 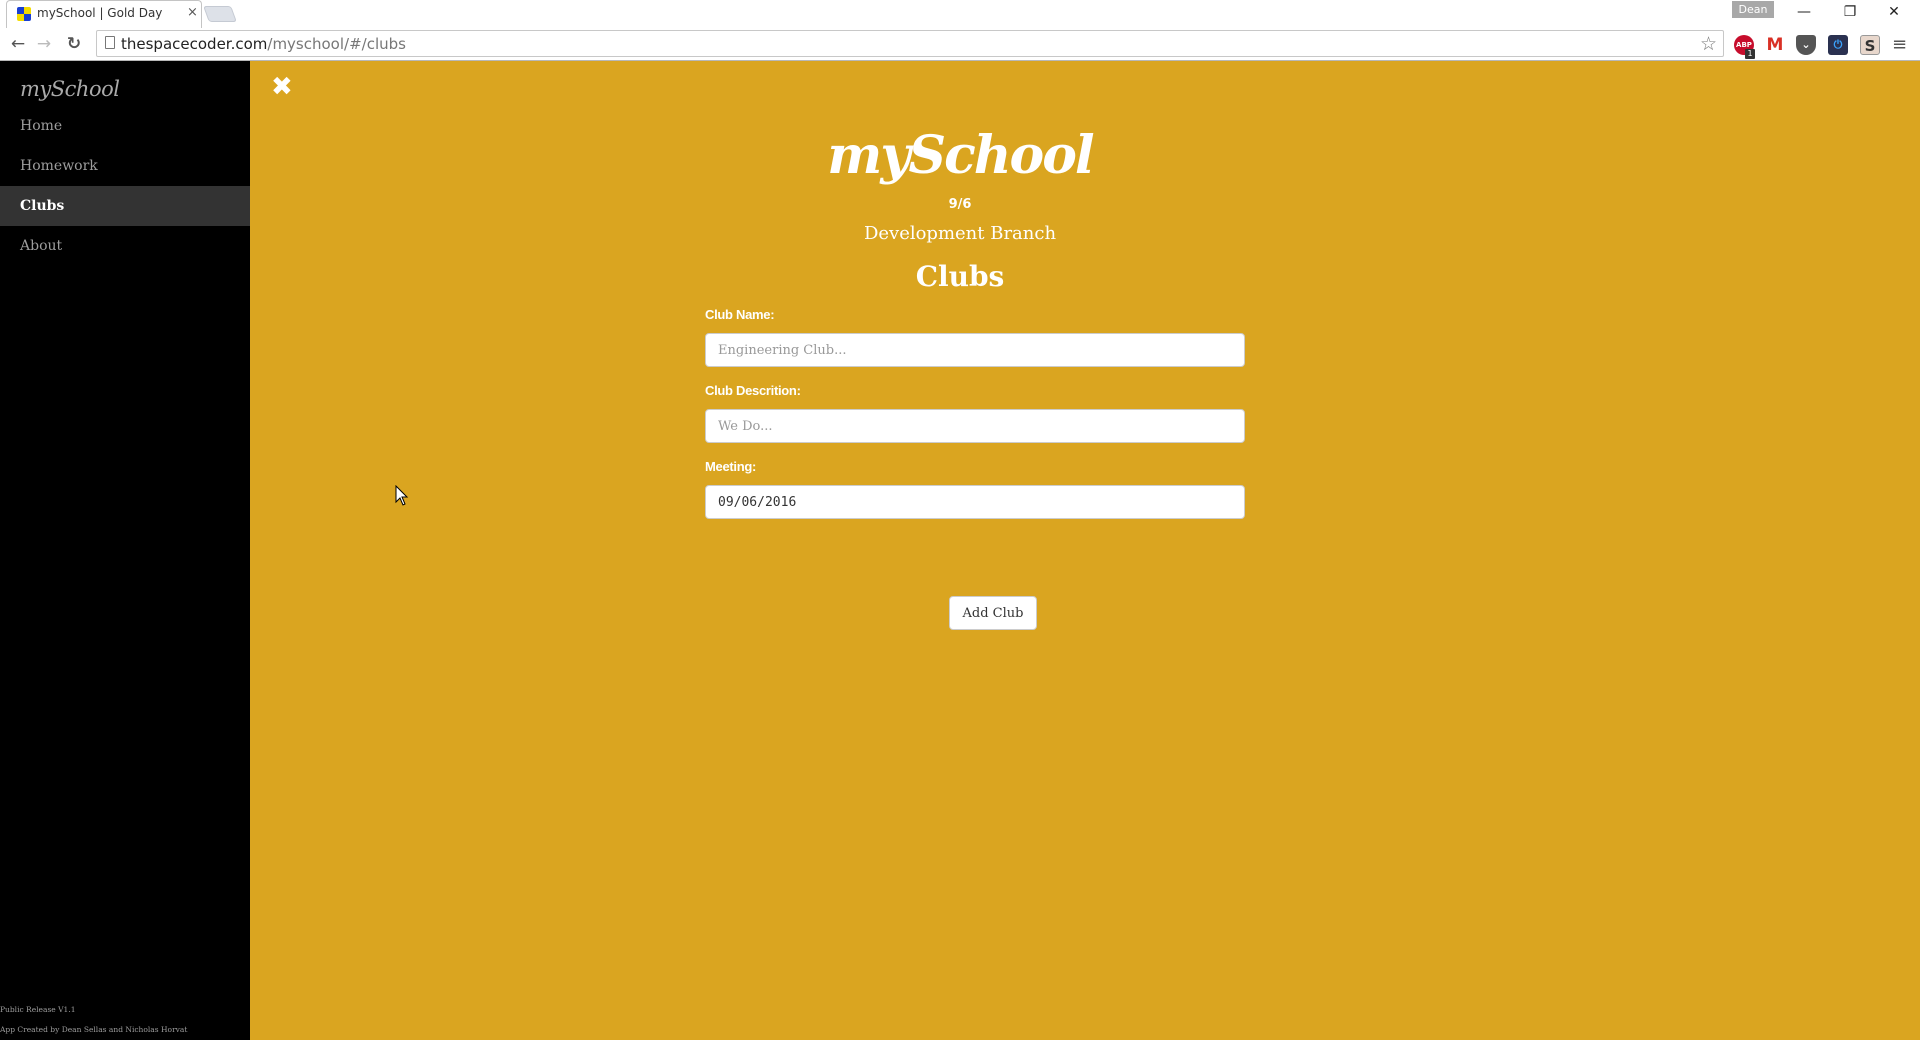 I want to click on url-text: thespacecoder.com/myschool/#/clubs, so click(x=263, y=44).